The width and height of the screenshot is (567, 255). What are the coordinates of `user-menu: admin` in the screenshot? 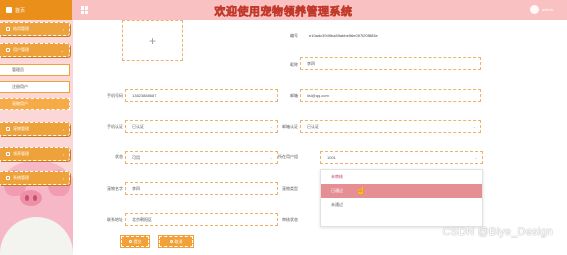 It's located at (541, 9).